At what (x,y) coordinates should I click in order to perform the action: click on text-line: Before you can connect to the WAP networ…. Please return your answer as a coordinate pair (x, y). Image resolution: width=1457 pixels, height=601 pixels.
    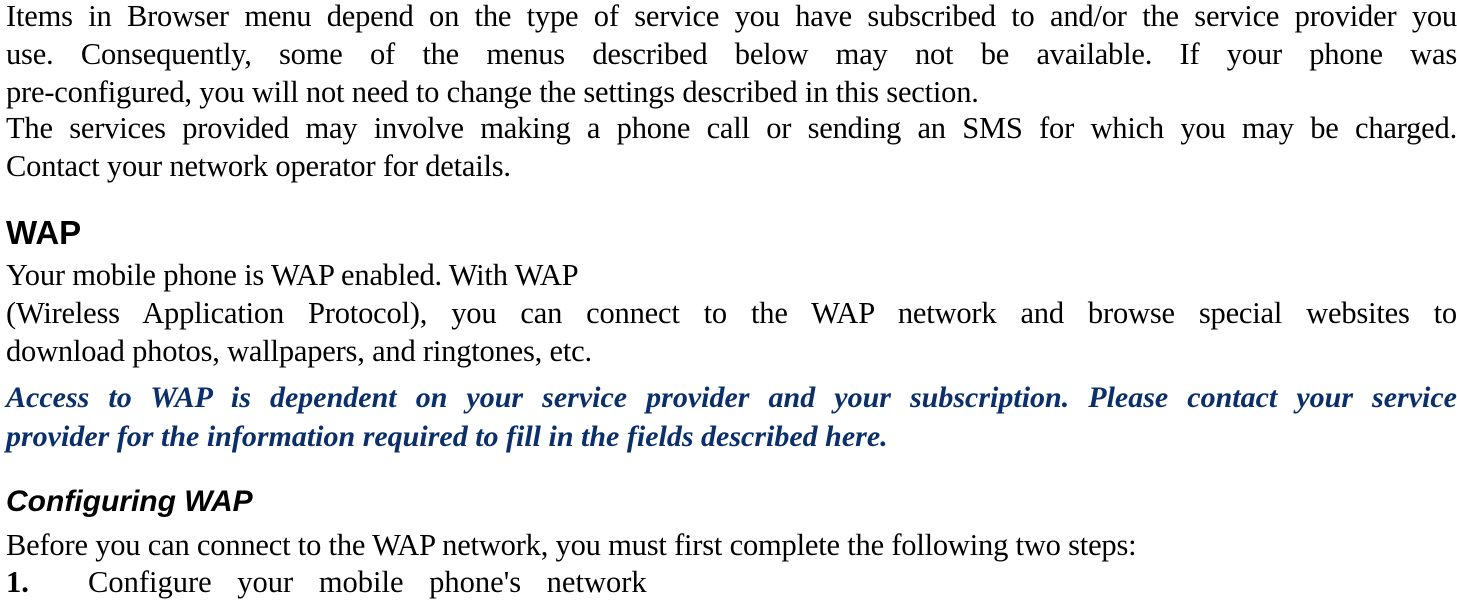
    Looking at the image, I should click on (571, 545).